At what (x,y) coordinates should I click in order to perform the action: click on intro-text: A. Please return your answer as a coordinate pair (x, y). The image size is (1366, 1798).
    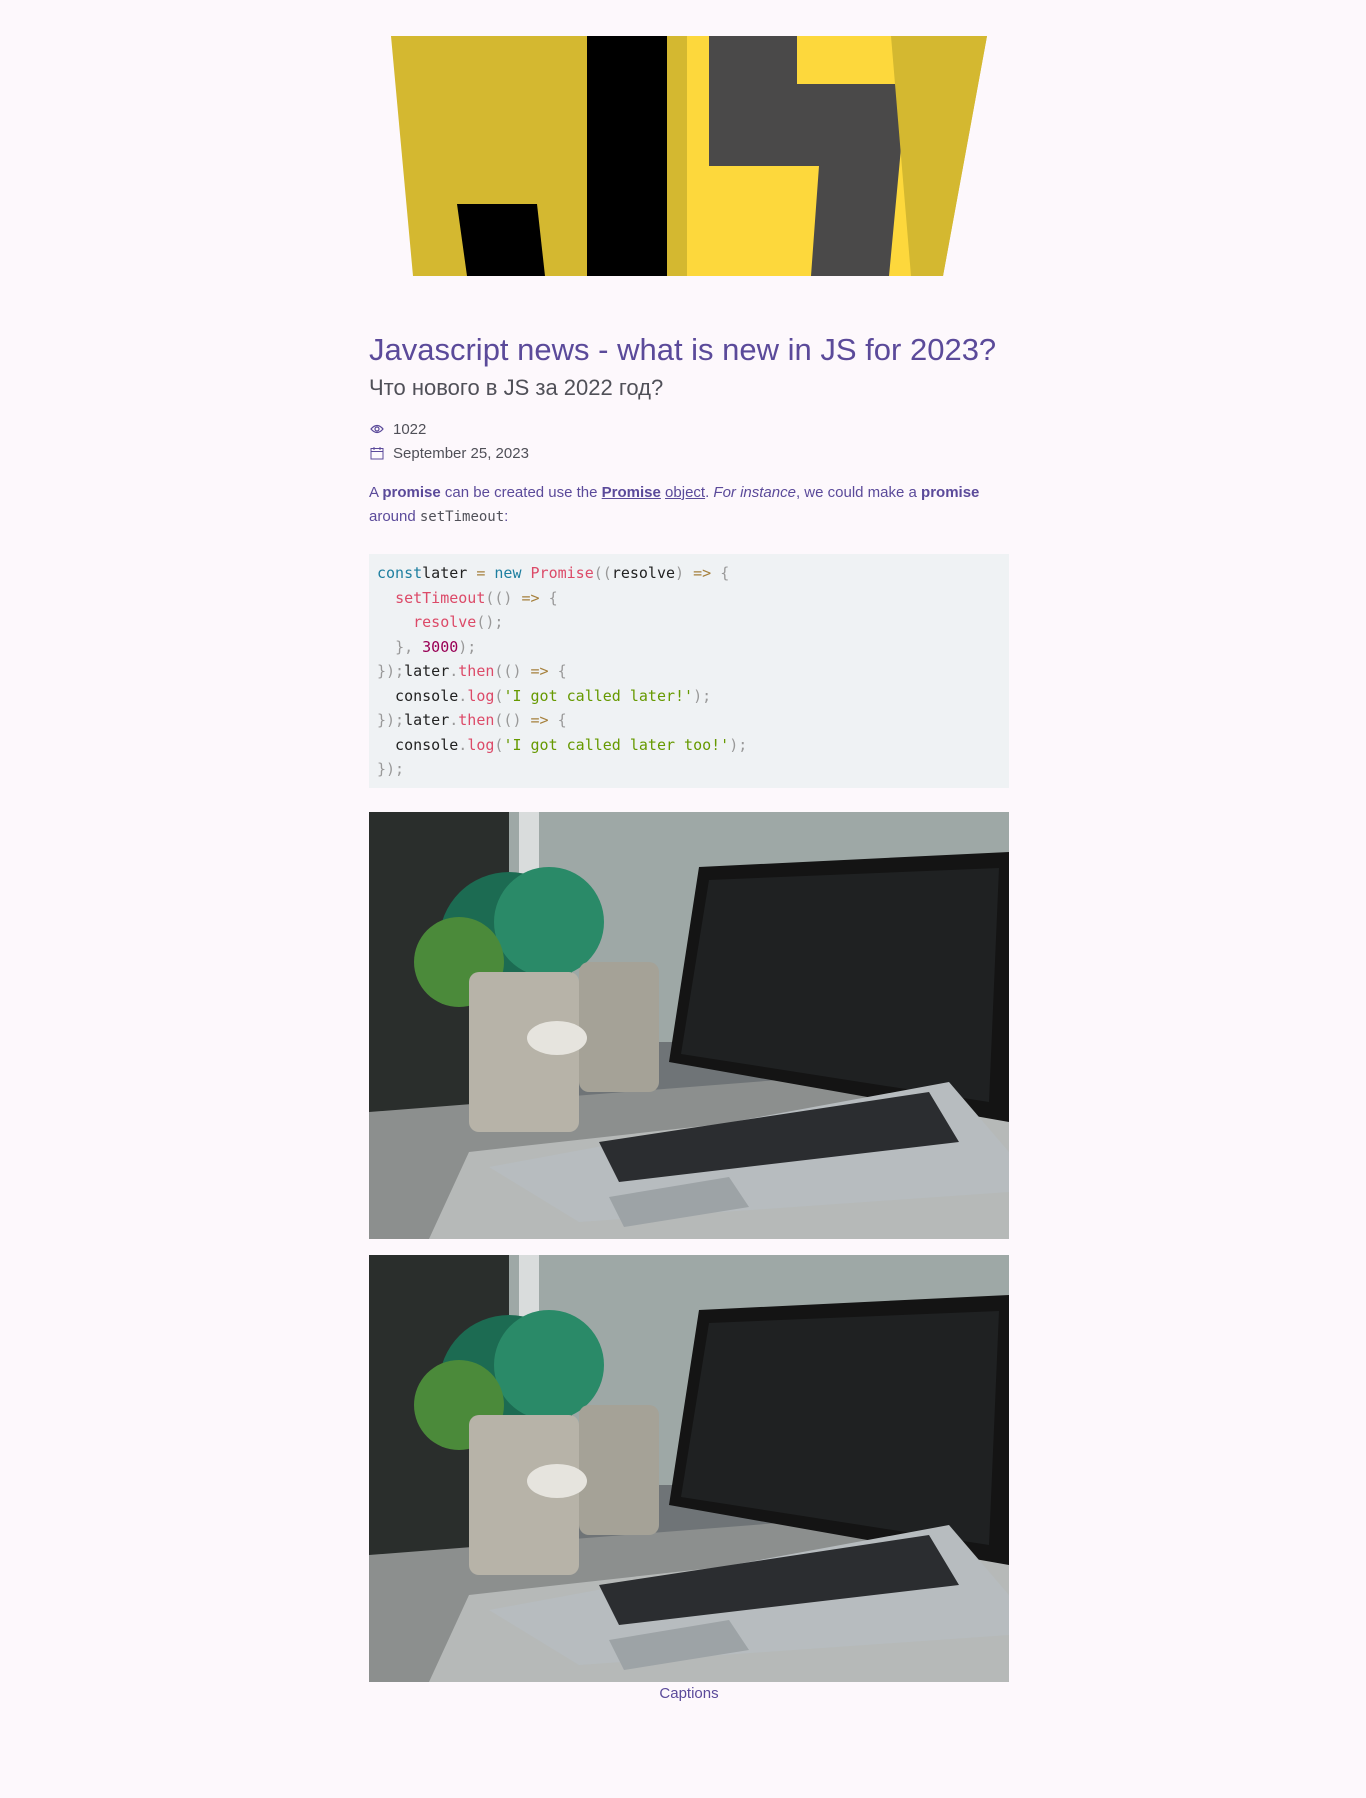
    Looking at the image, I should click on (376, 492).